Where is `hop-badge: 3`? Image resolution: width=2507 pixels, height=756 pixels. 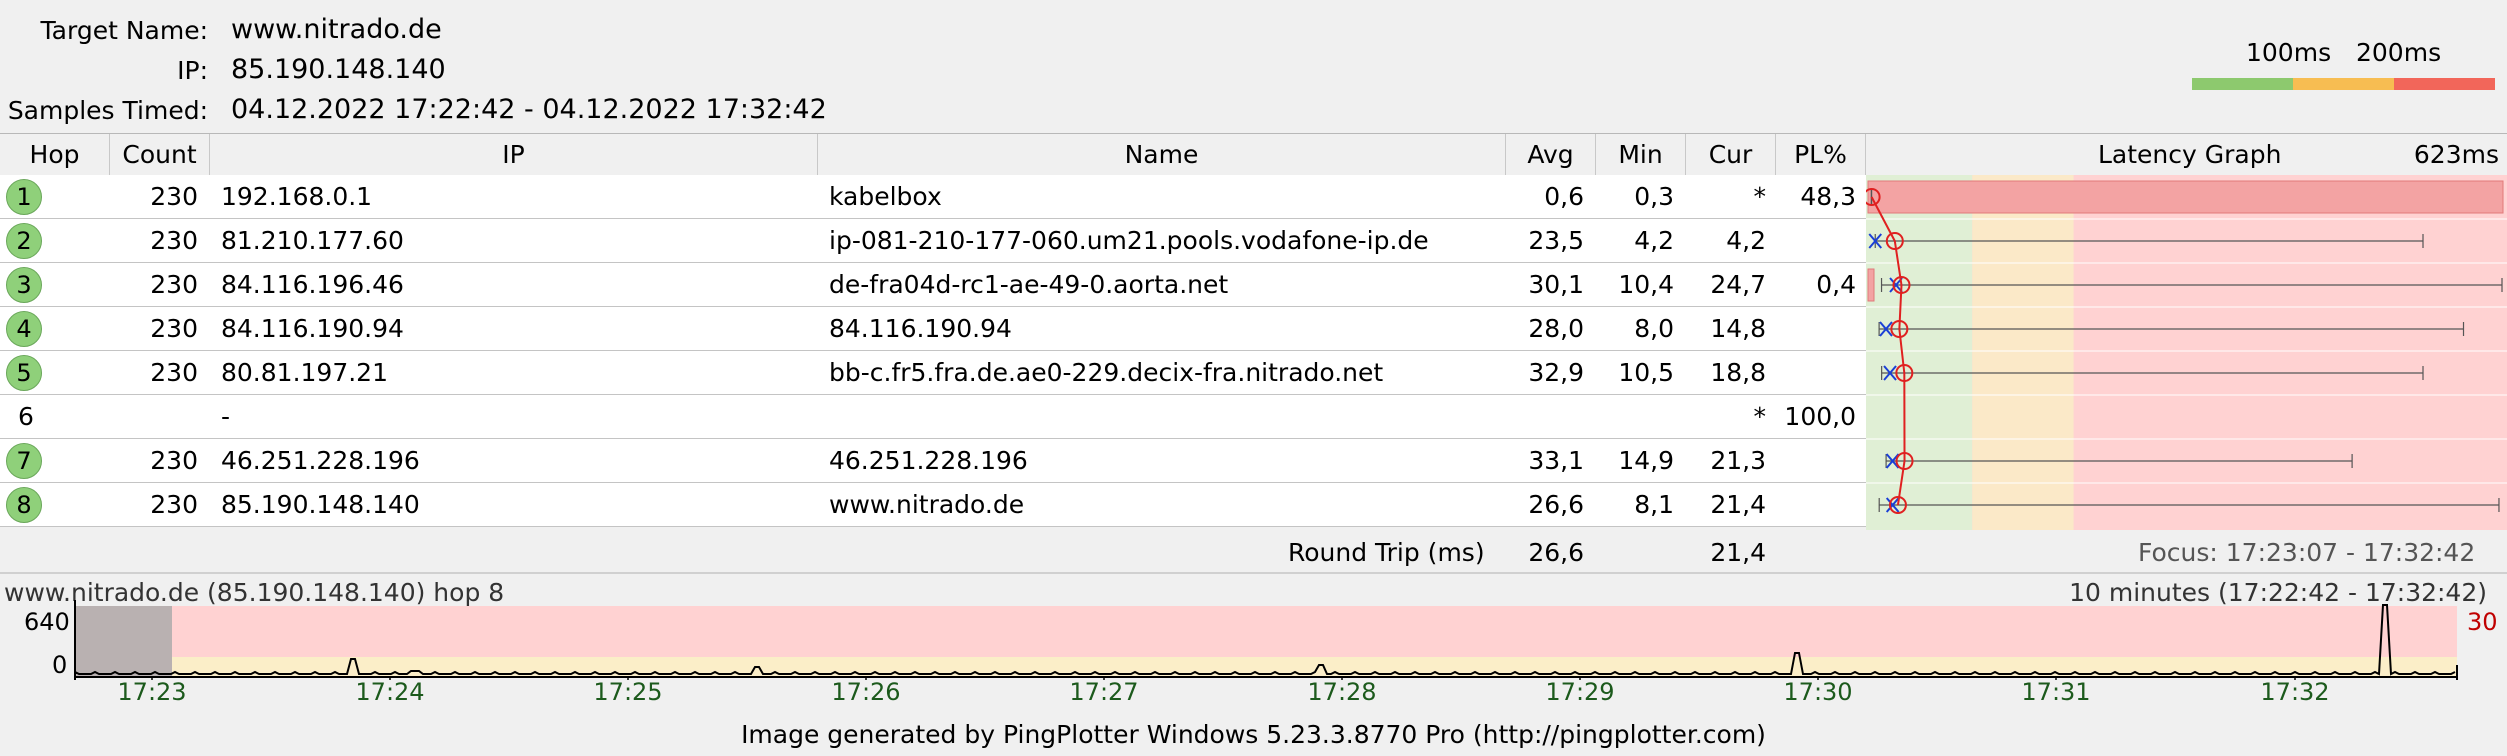 hop-badge: 3 is located at coordinates (24, 285).